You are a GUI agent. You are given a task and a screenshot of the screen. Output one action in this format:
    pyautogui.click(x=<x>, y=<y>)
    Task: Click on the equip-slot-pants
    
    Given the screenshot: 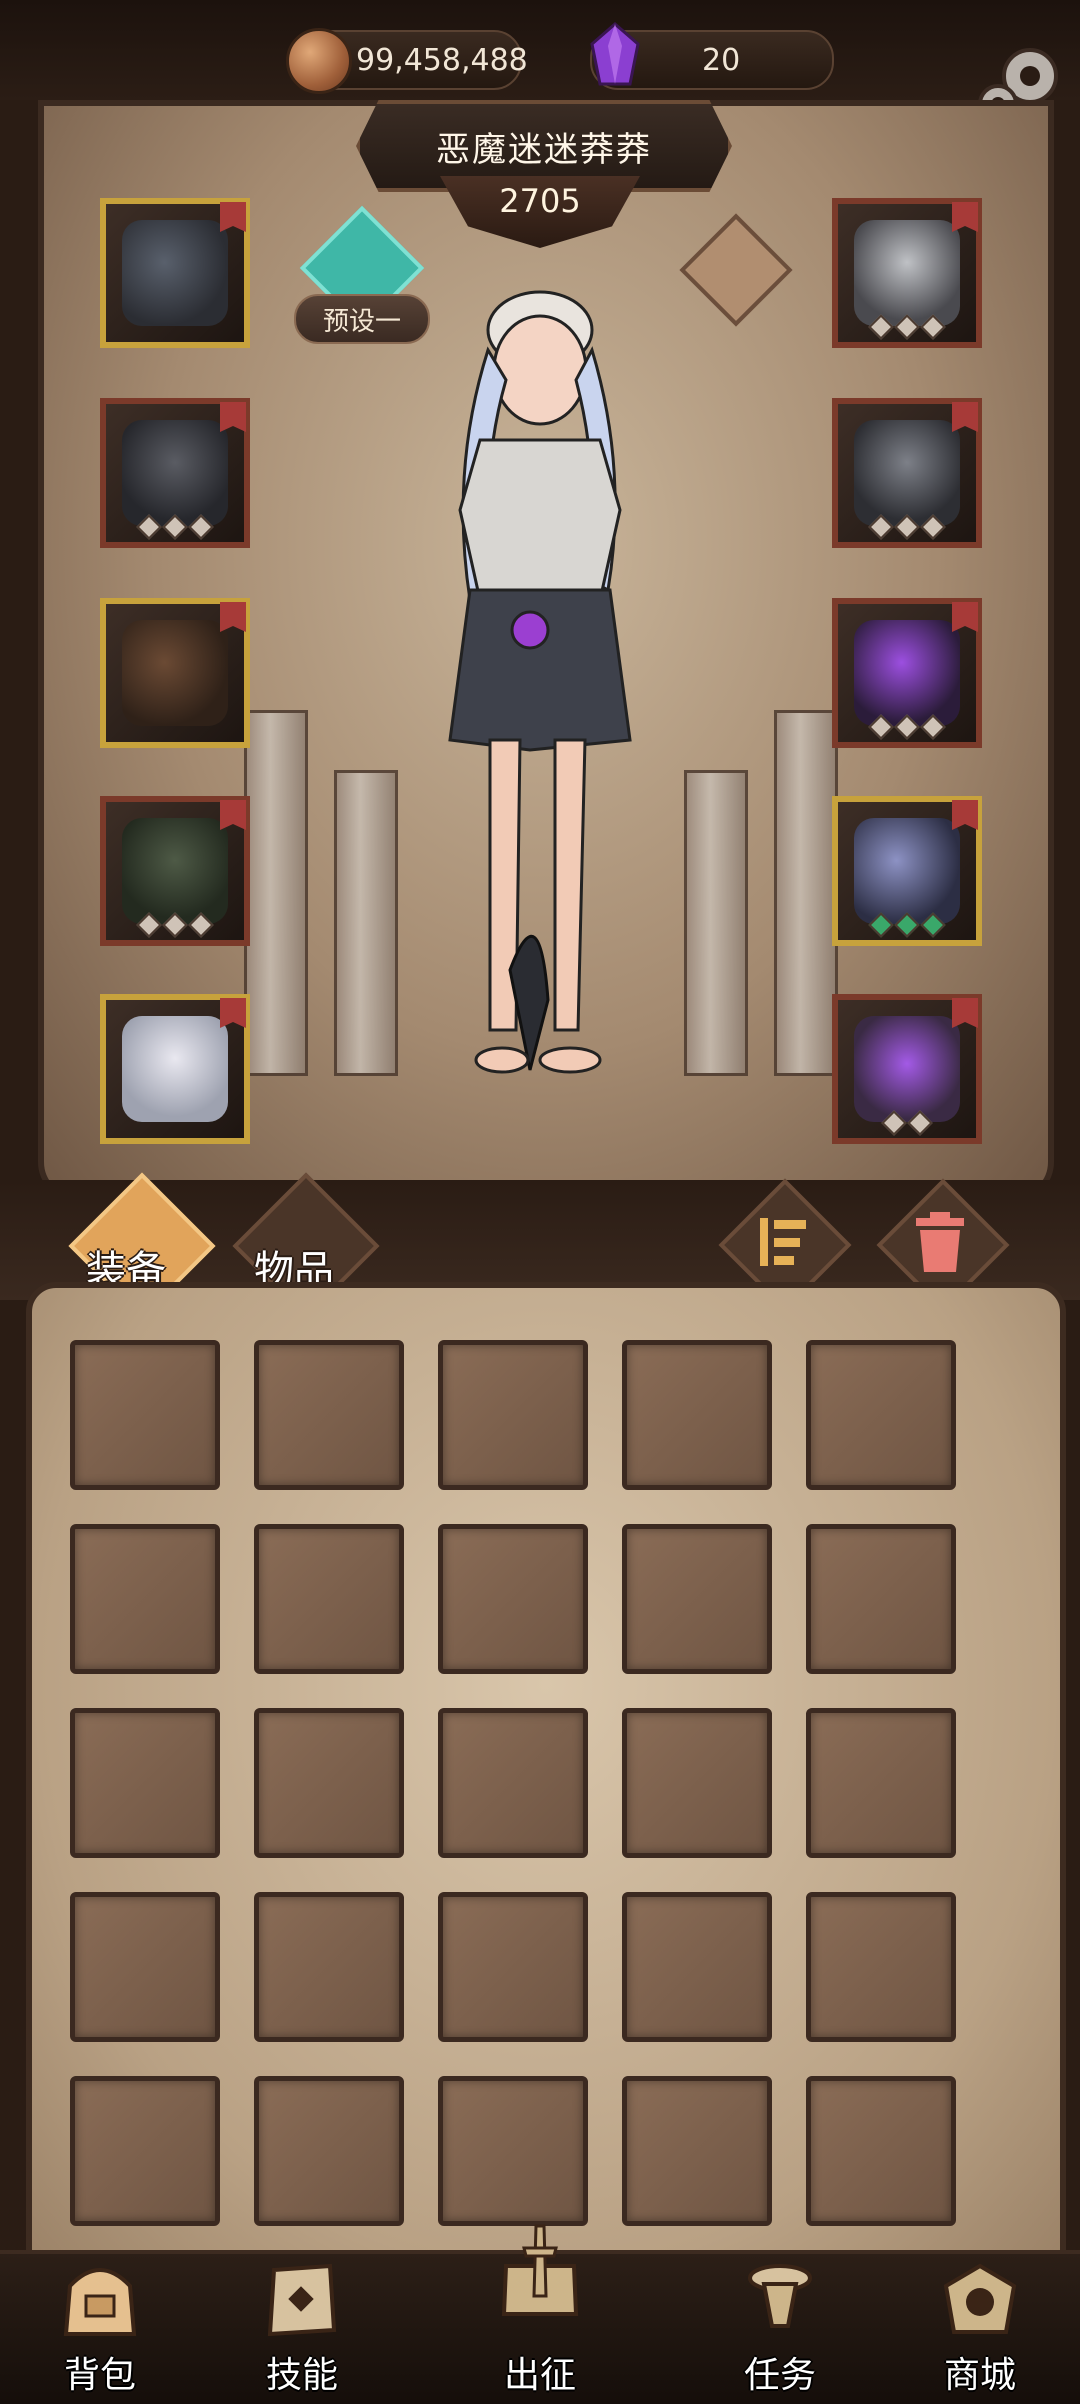 What is the action you would take?
    pyautogui.click(x=175, y=871)
    